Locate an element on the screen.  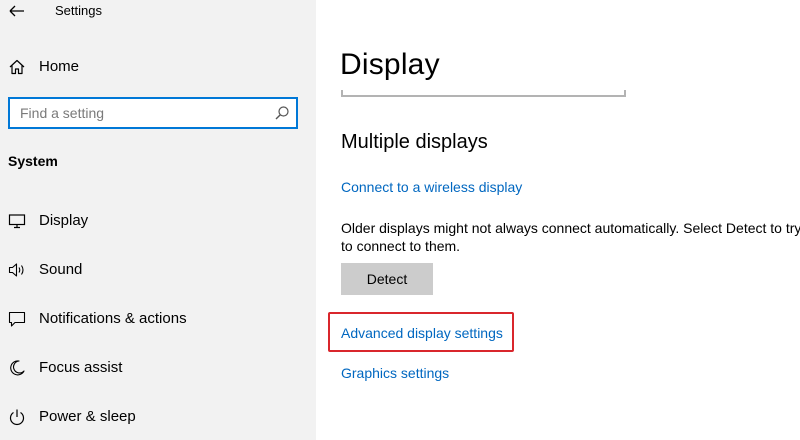
speaker-icon is located at coordinates (17, 270).